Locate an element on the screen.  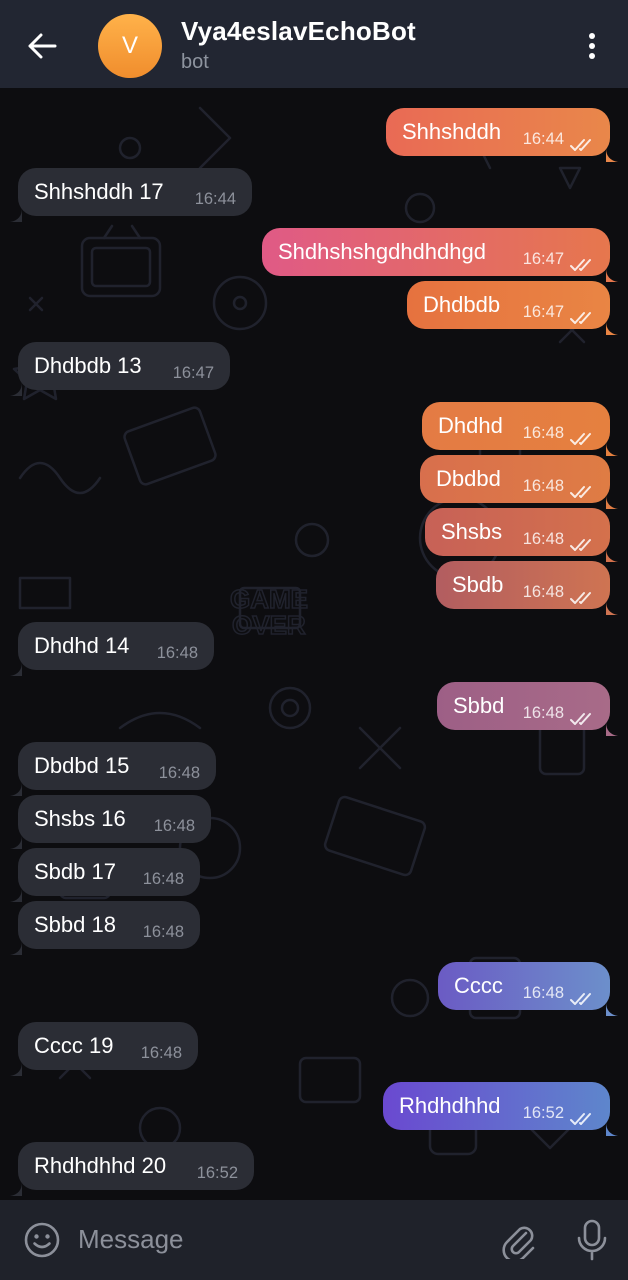
message-text: Sbbd is located at coordinates (479, 705).